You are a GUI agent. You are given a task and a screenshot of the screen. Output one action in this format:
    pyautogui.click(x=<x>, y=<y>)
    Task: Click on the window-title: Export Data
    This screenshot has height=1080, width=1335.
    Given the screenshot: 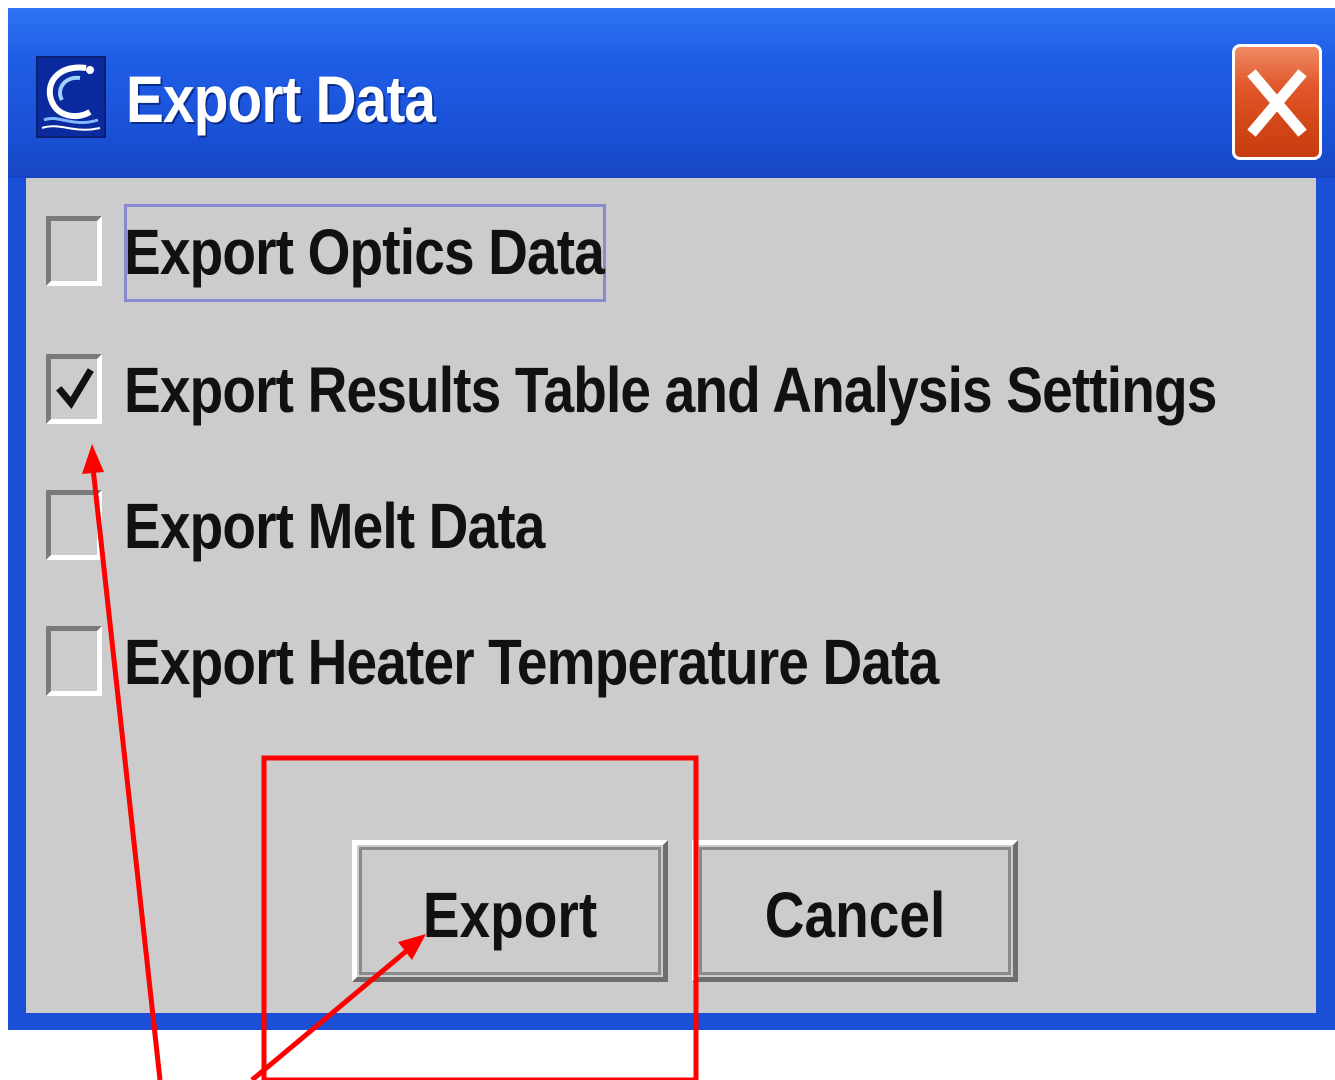 What is the action you would take?
    pyautogui.click(x=281, y=99)
    